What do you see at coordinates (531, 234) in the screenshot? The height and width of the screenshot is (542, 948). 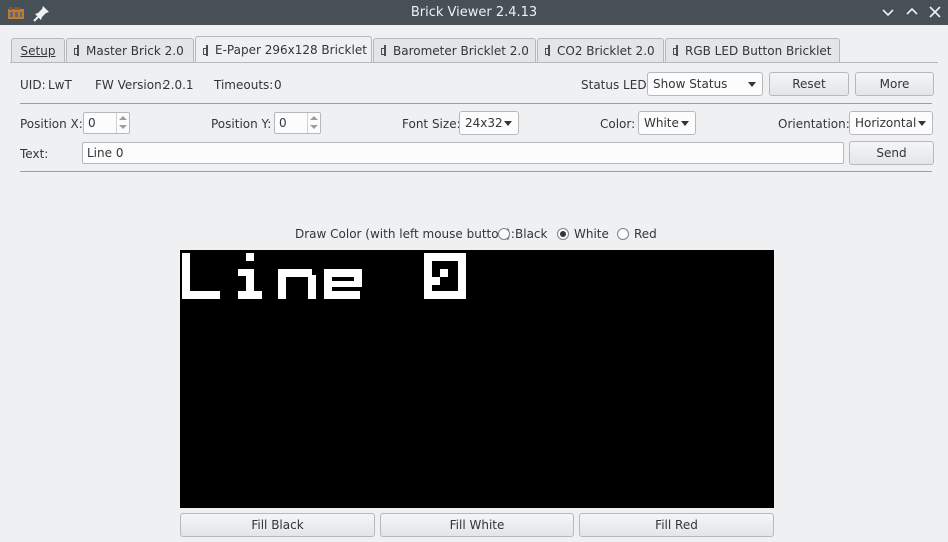 I see `radio-black-label: Black` at bounding box center [531, 234].